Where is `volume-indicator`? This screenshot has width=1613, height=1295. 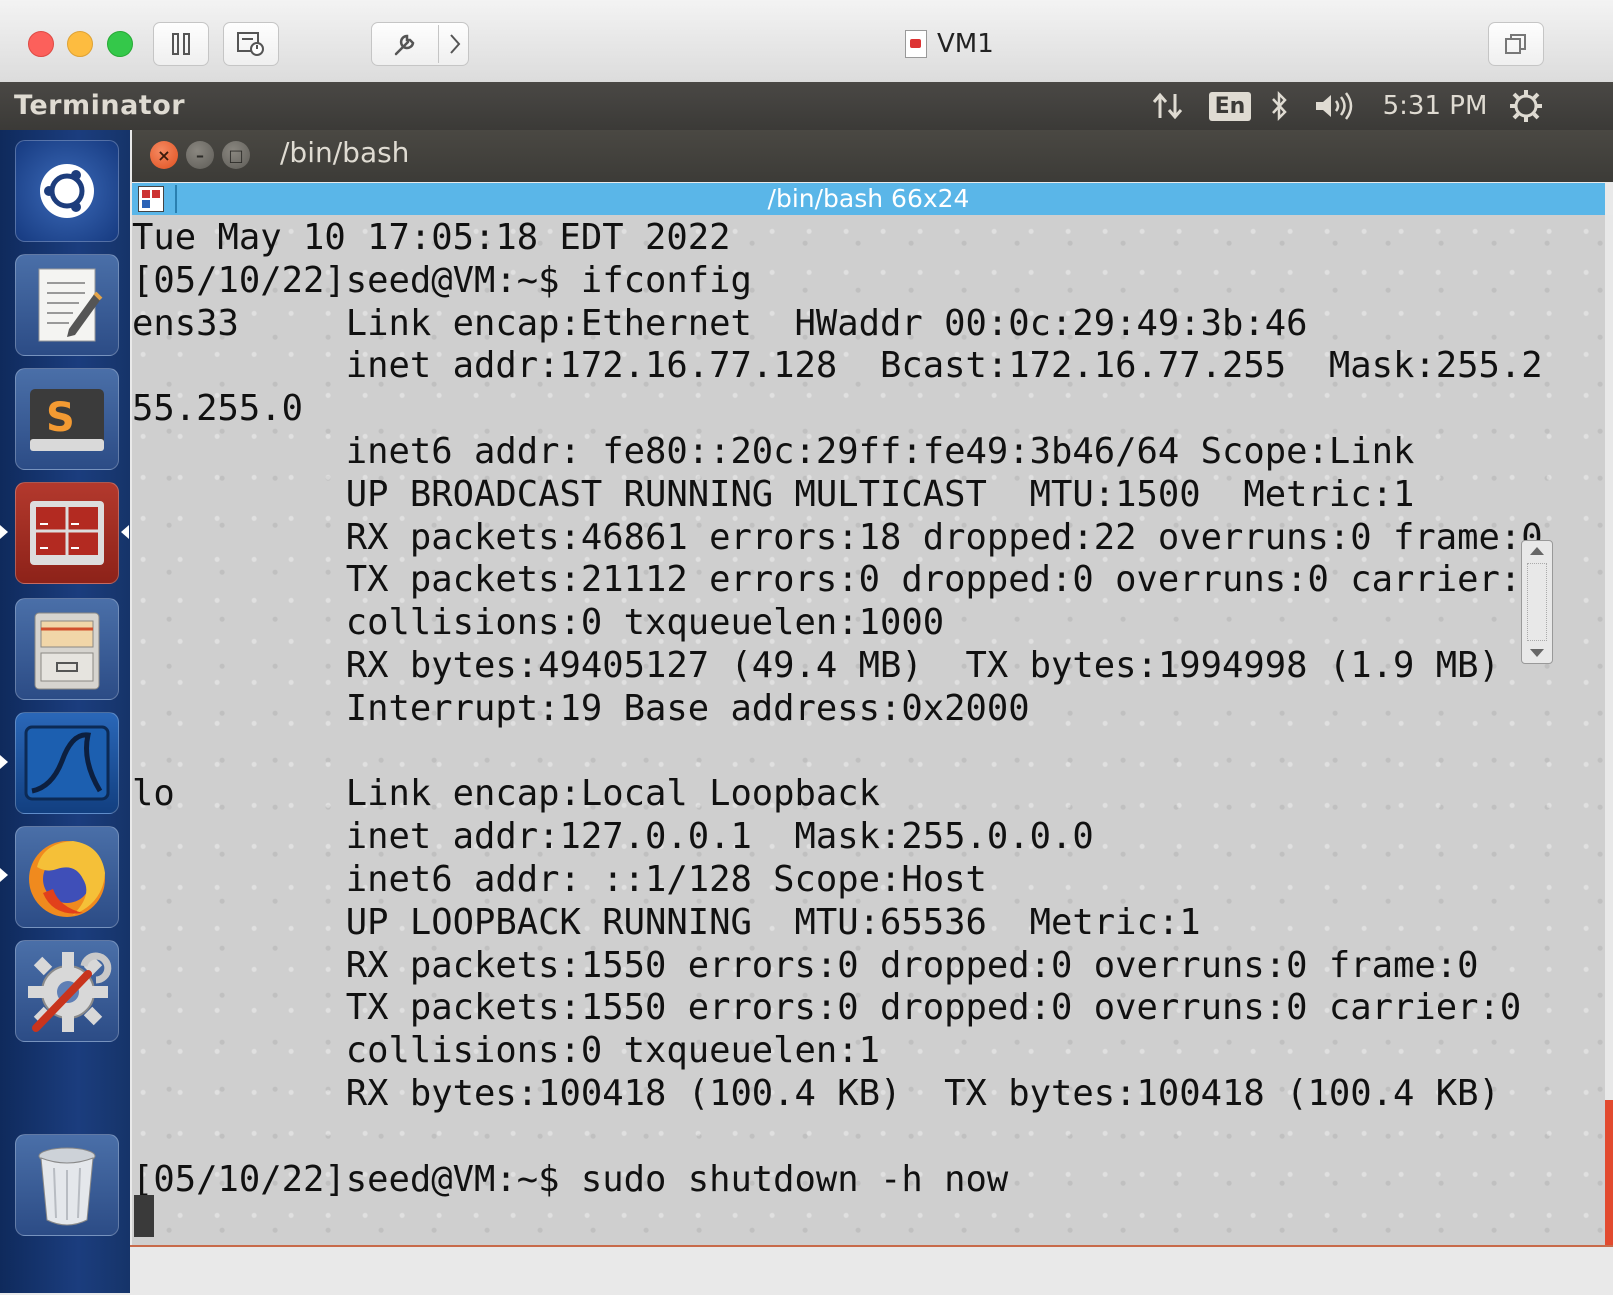 volume-indicator is located at coordinates (1335, 106).